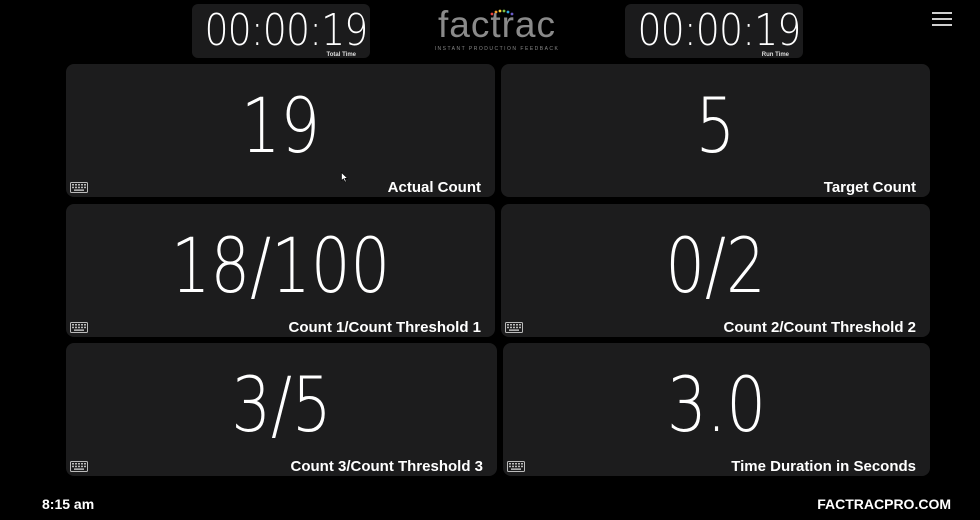  I want to click on tile-count-1-threshold-1: 18/100 Count 1/Count Threshold 1, so click(280, 270).